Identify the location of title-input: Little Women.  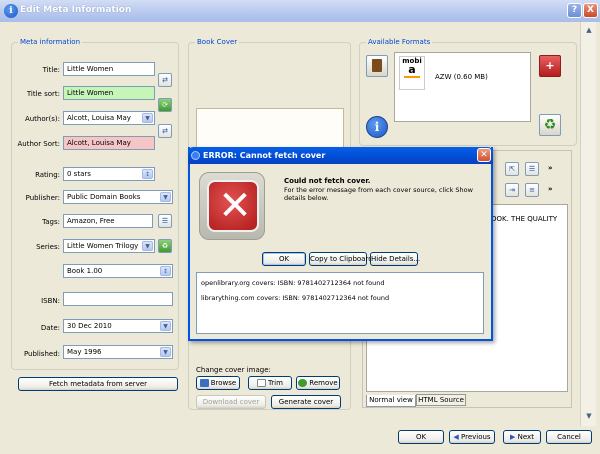
(109, 69).